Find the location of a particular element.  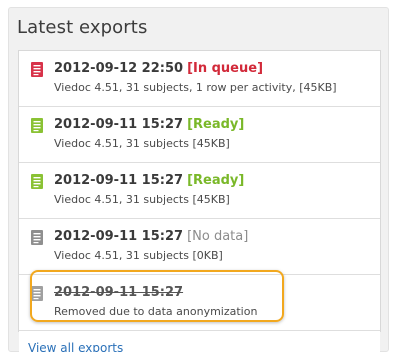

export-title: 2012-09-12 22:50 [In queue] is located at coordinates (158, 68).